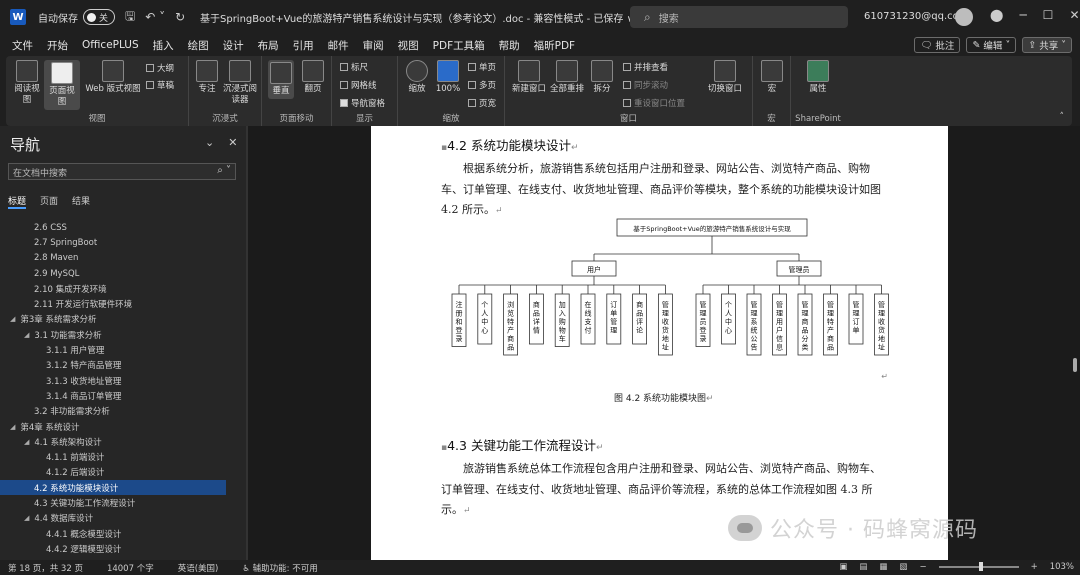  I want to click on tab-review: 审阅, so click(373, 45).